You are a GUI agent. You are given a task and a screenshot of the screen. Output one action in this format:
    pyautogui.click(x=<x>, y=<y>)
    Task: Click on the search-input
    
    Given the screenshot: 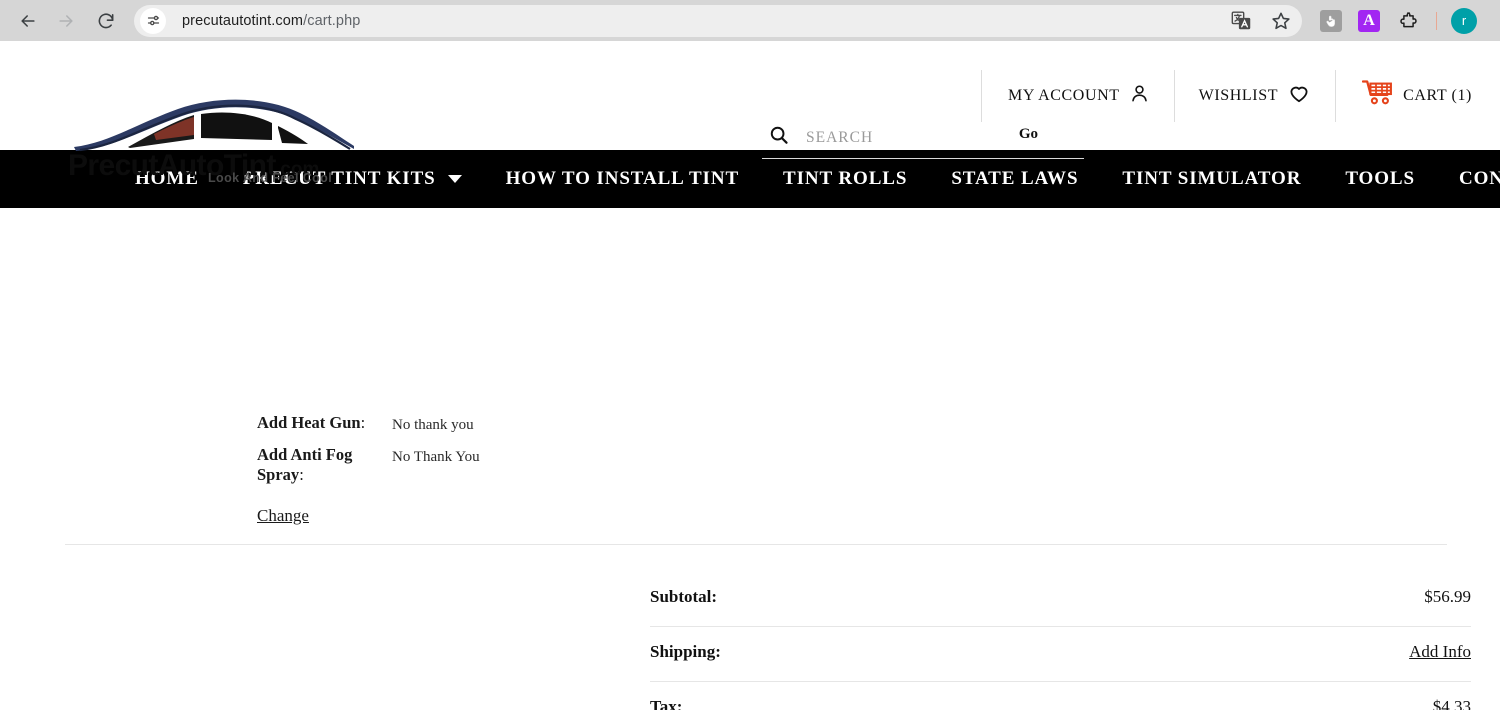 What is the action you would take?
    pyautogui.click(x=896, y=137)
    